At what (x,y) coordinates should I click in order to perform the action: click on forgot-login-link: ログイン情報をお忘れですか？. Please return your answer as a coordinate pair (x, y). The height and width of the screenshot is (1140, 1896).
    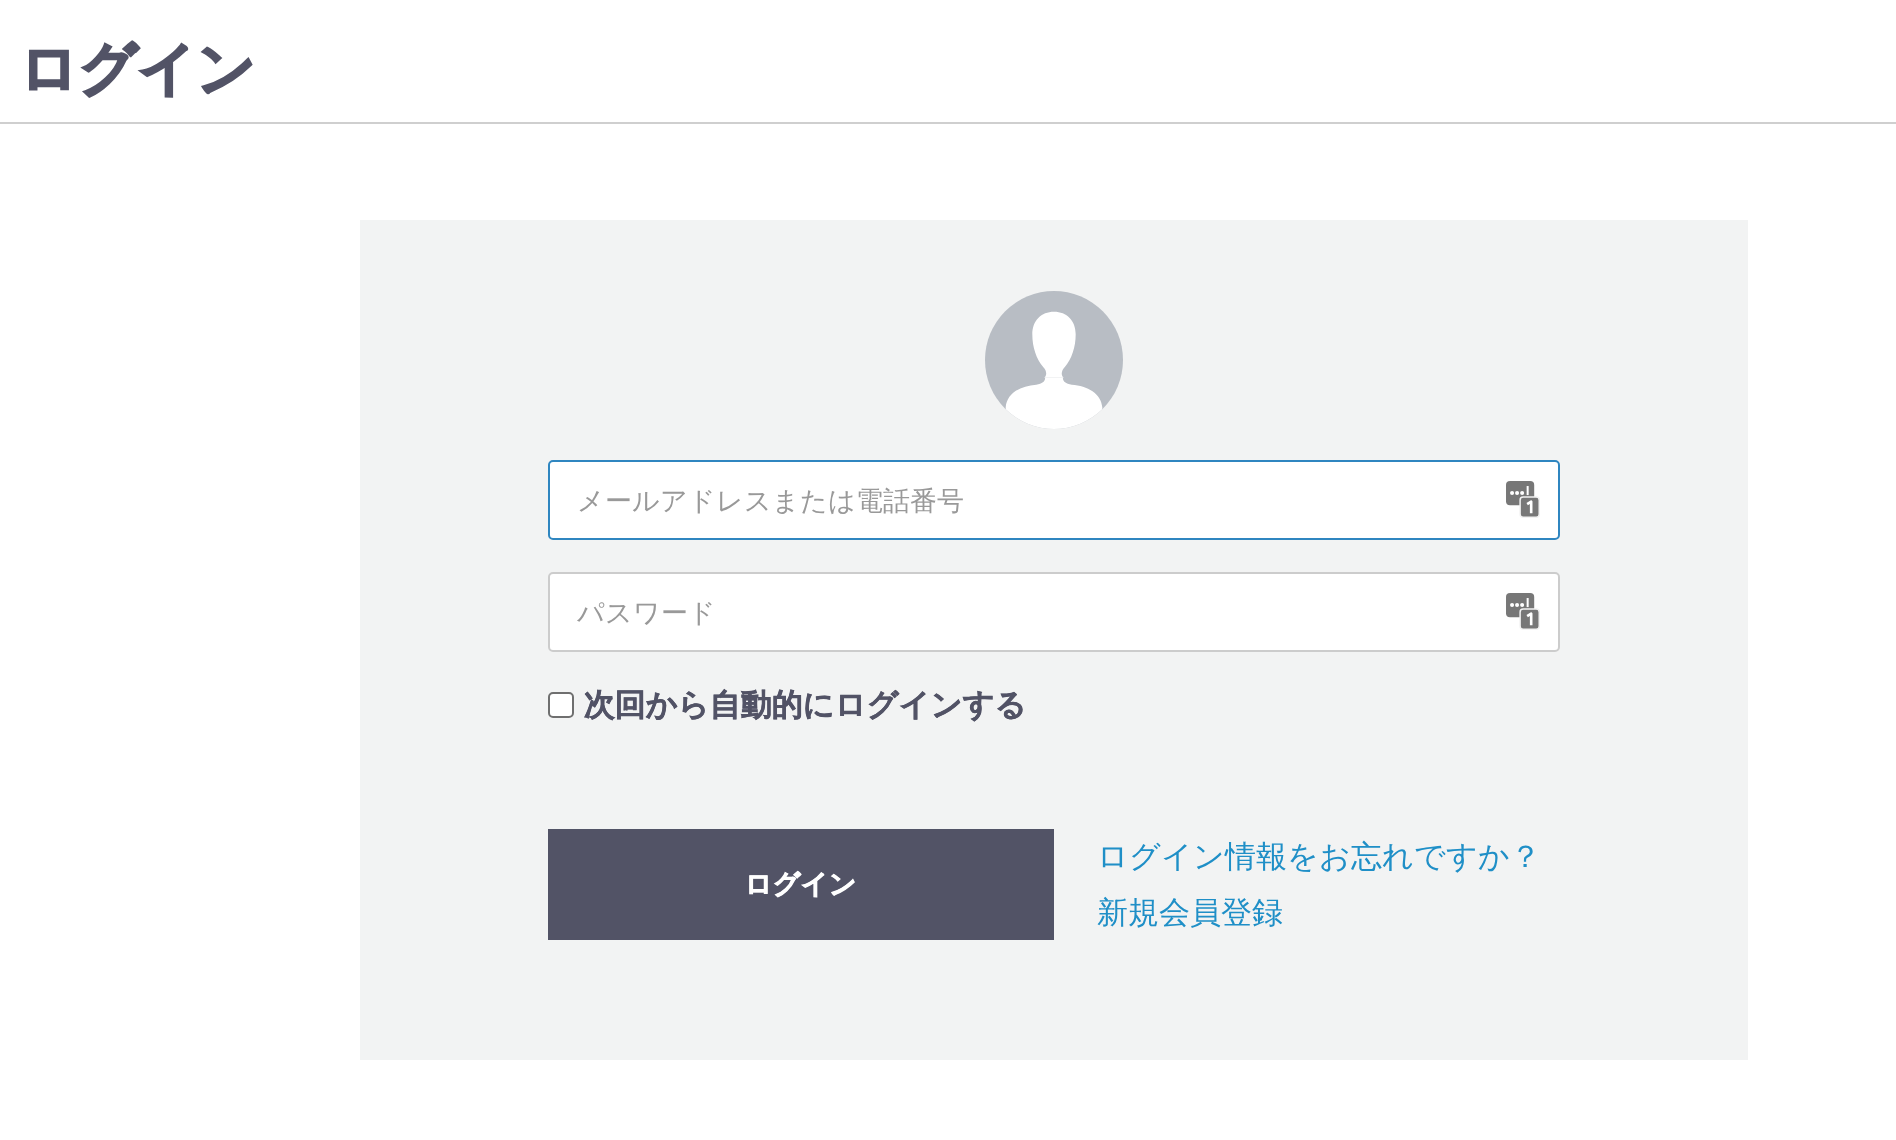
    Looking at the image, I should click on (1319, 856).